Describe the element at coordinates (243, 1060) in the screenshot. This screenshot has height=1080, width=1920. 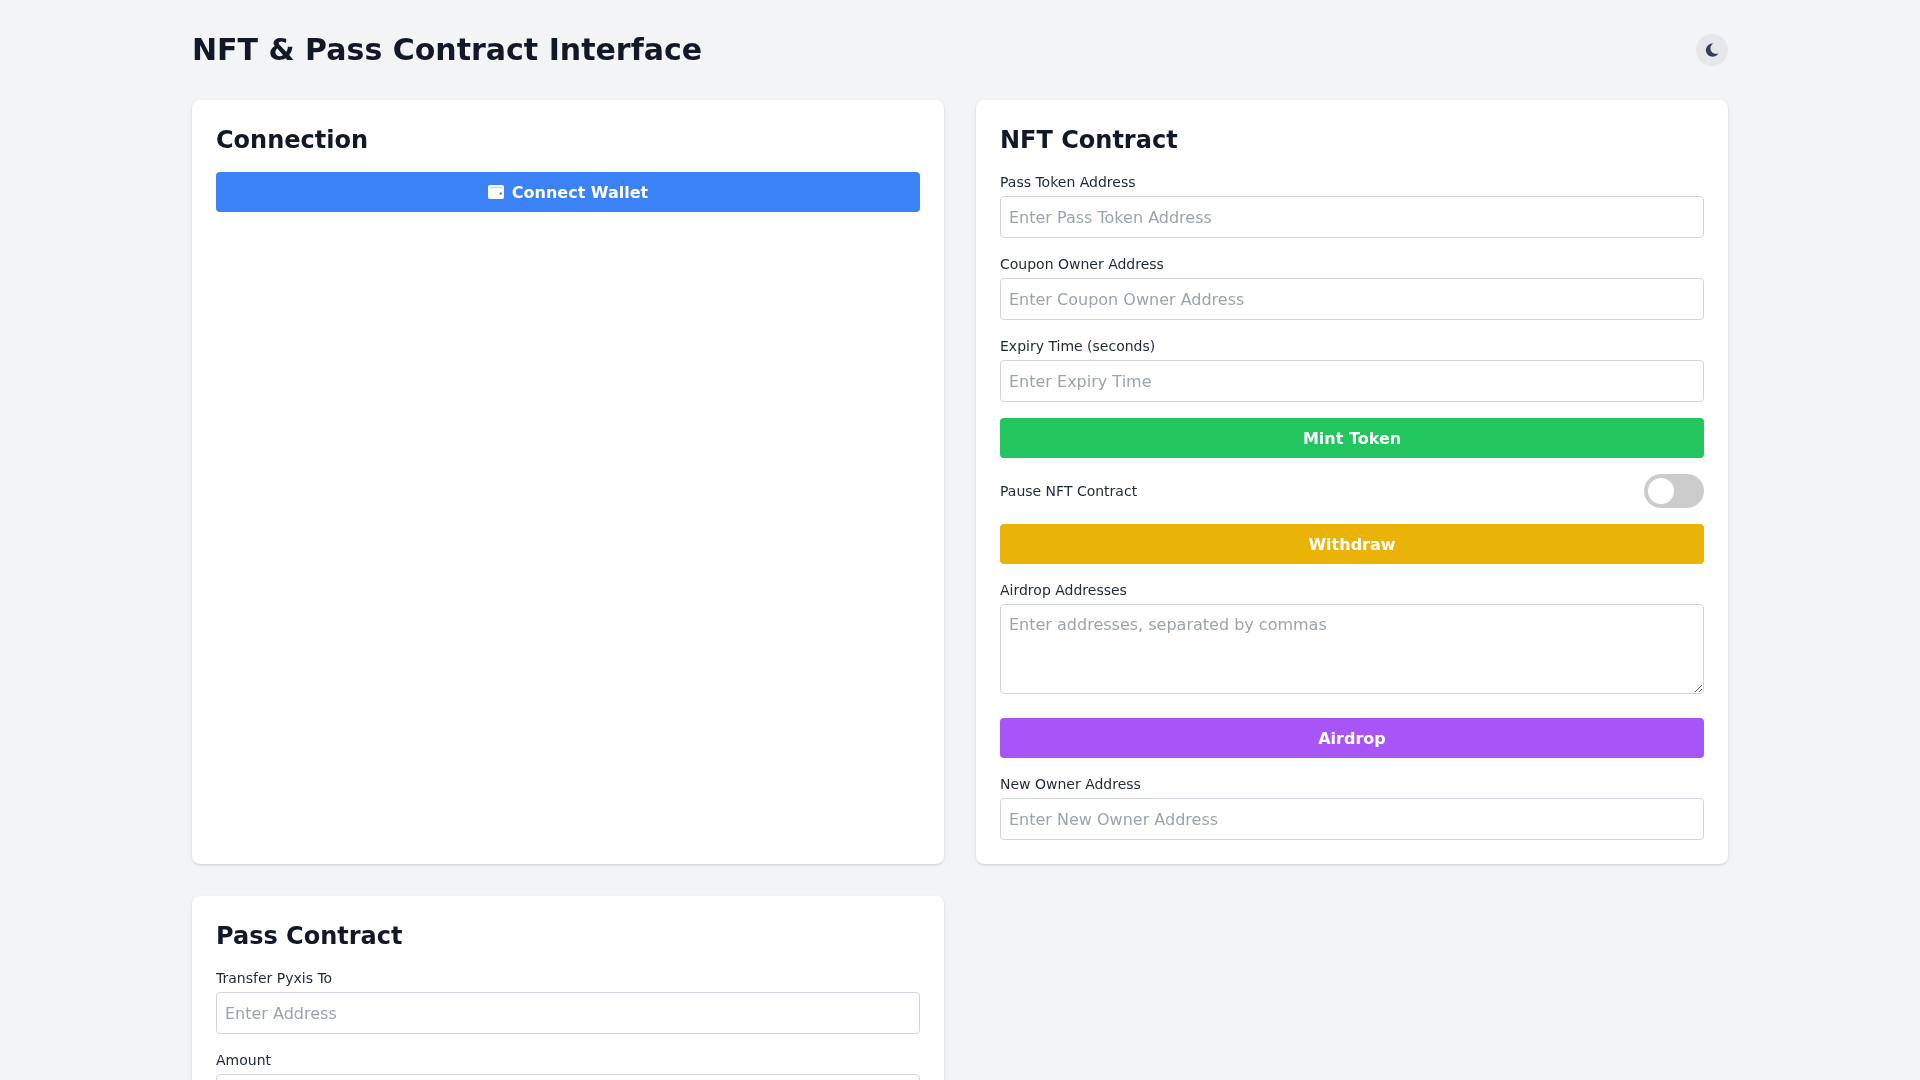
I see `field-label: Amount` at that location.